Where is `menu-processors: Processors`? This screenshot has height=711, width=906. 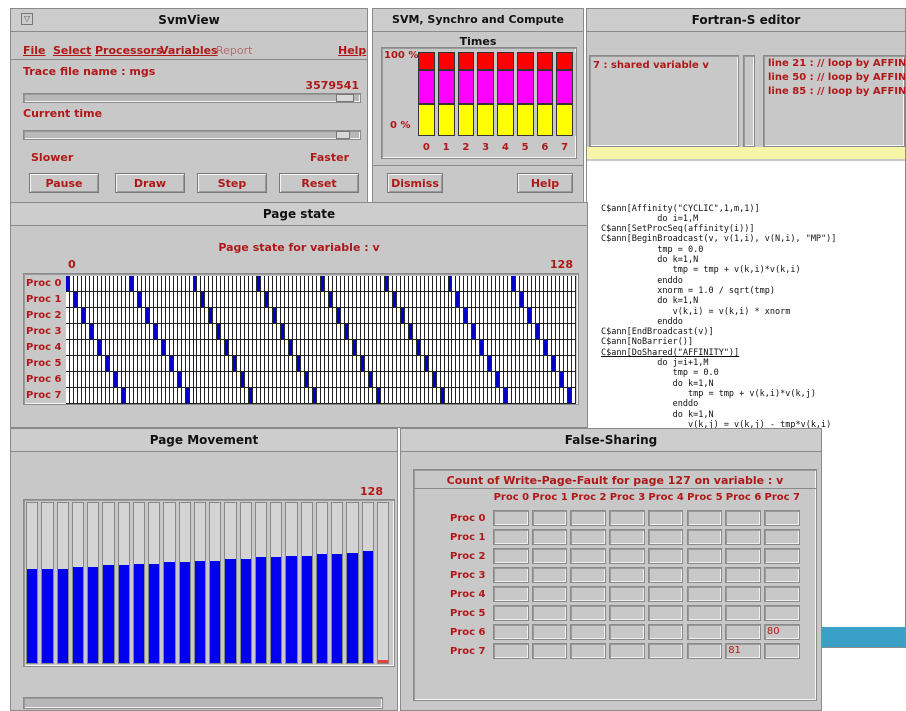
menu-processors: Processors is located at coordinates (129, 50).